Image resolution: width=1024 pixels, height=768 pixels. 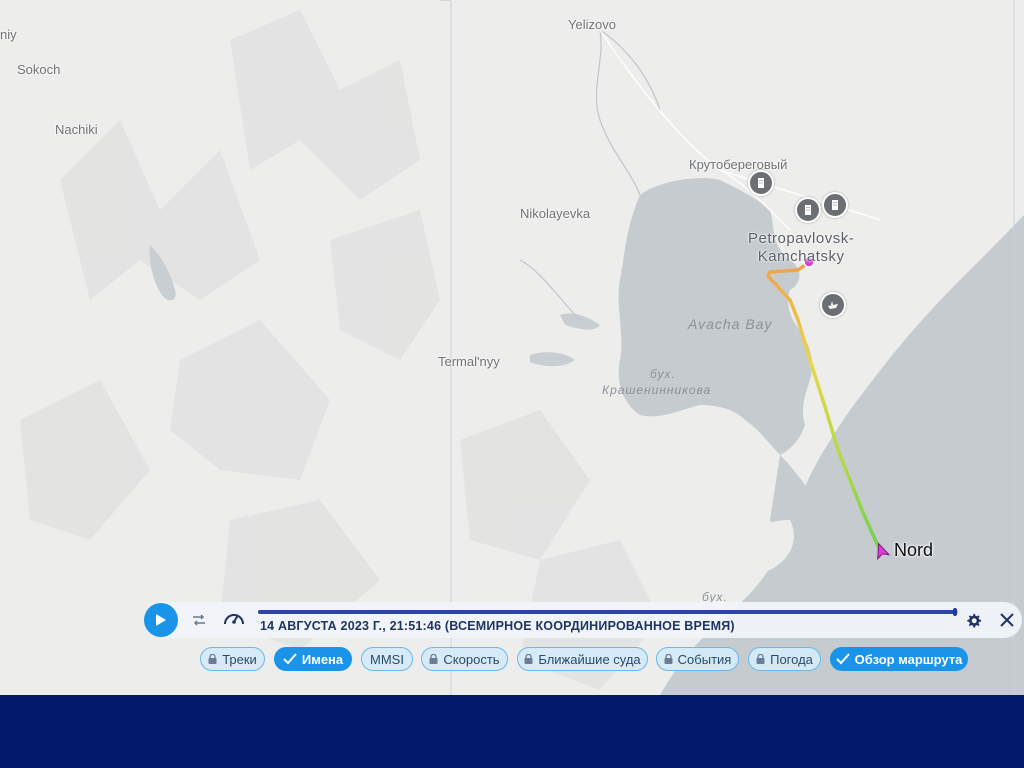 I want to click on footer-bar, so click(x=512, y=731).